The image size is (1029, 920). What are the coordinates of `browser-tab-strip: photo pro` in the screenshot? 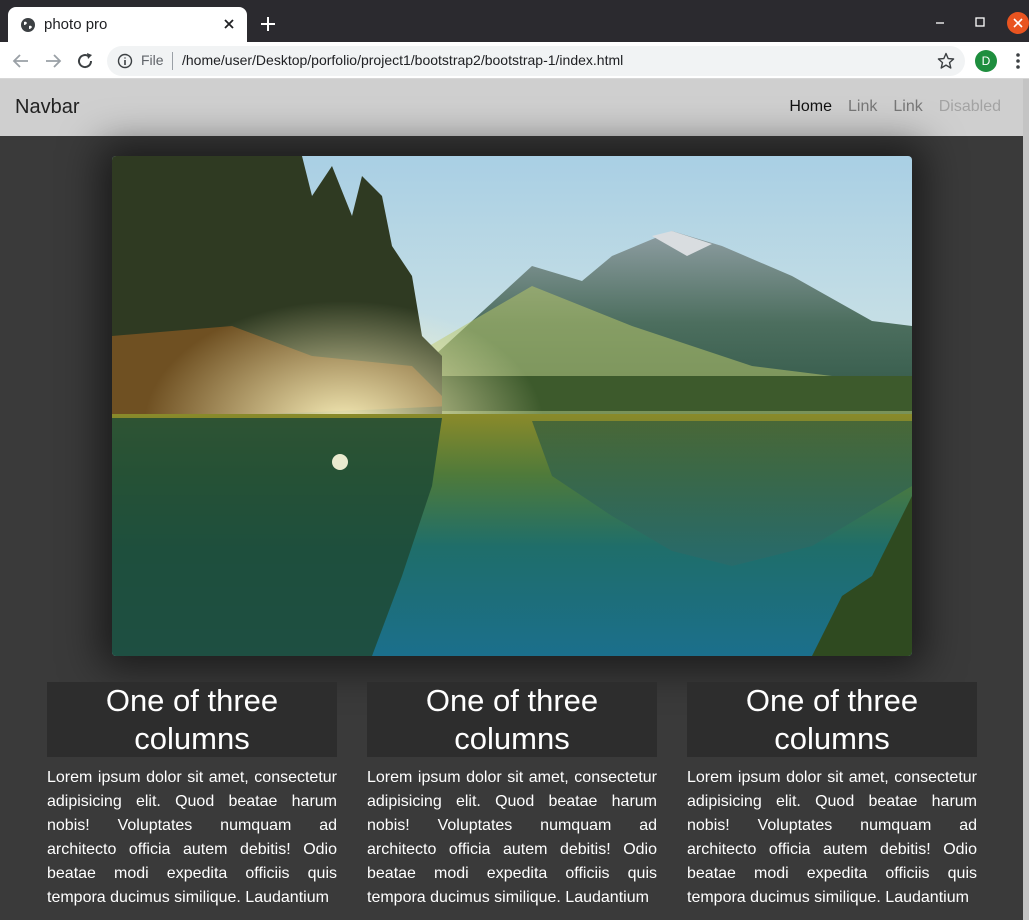 It's located at (514, 21).